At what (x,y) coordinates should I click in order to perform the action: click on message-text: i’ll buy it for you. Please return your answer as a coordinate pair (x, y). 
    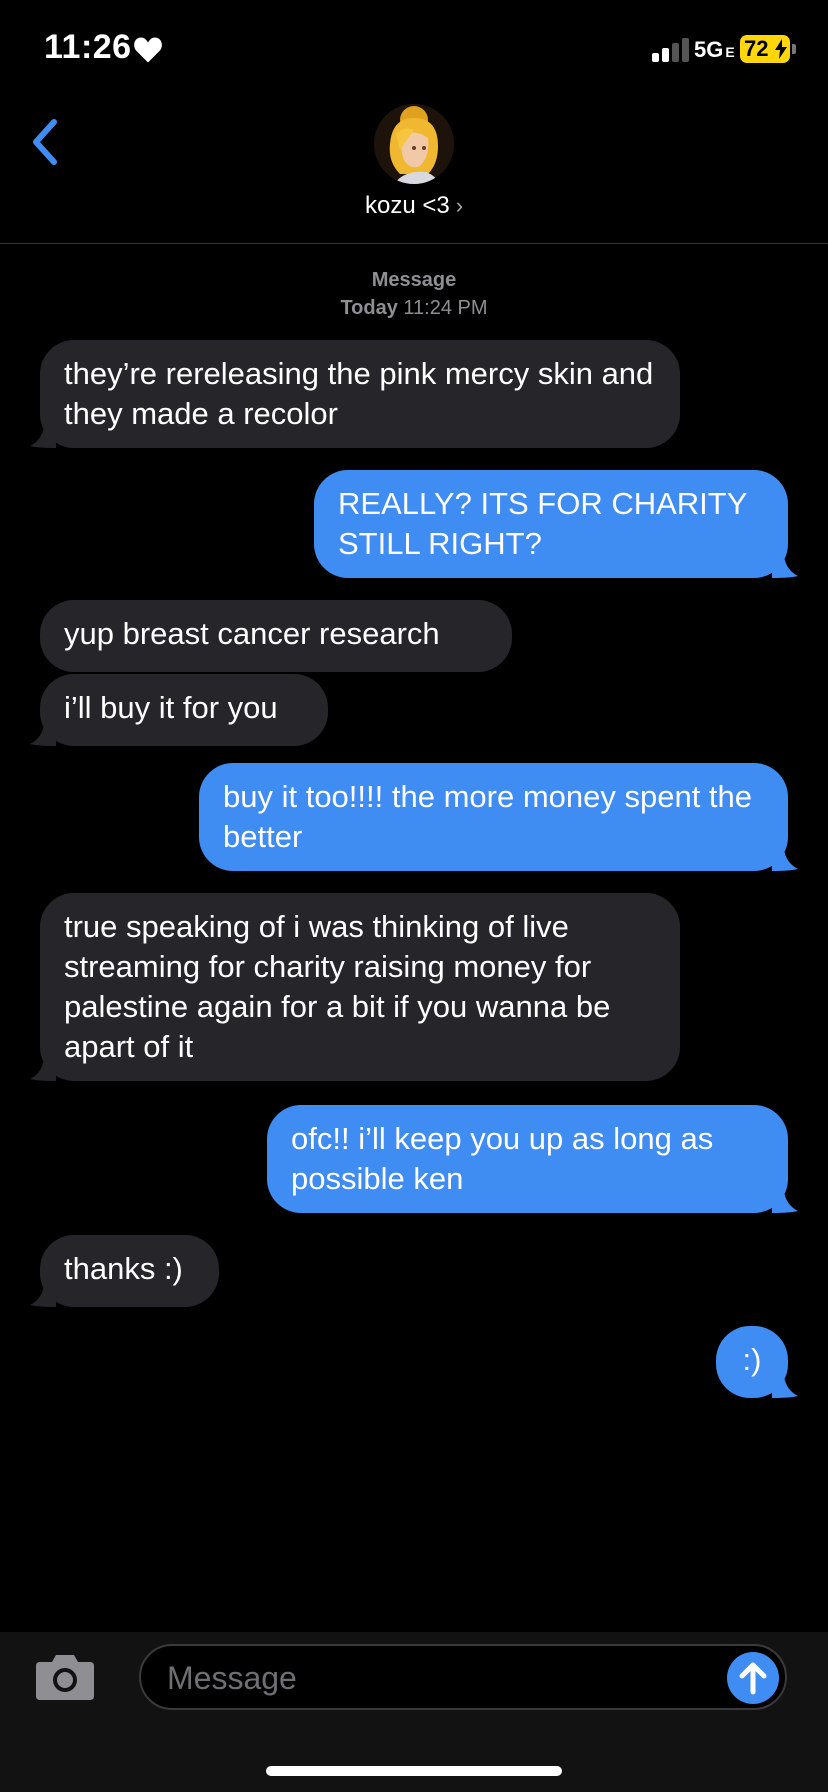
    Looking at the image, I should click on (171, 707).